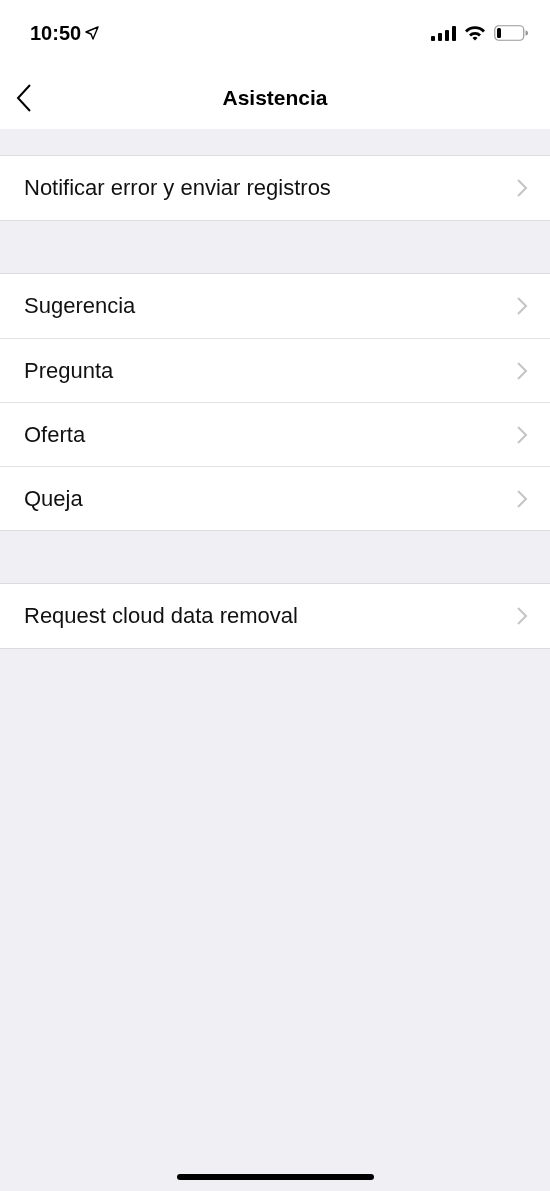  I want to click on menu-row: Oferta, so click(275, 434).